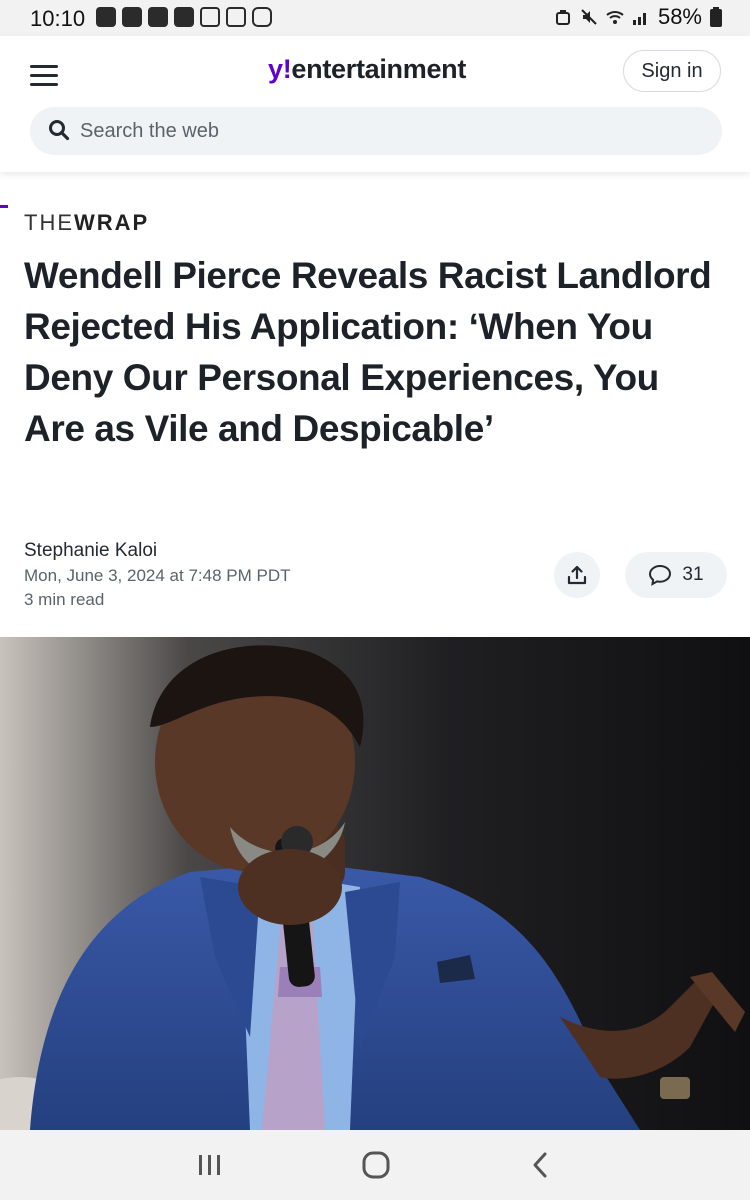 This screenshot has height=1200, width=750. Describe the element at coordinates (64, 599) in the screenshot. I see `read-time: 3 min read` at that location.